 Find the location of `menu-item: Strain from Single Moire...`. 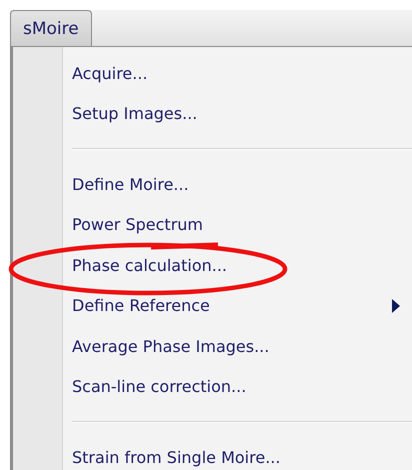

menu-item: Strain from Single Moire... is located at coordinates (212, 453).